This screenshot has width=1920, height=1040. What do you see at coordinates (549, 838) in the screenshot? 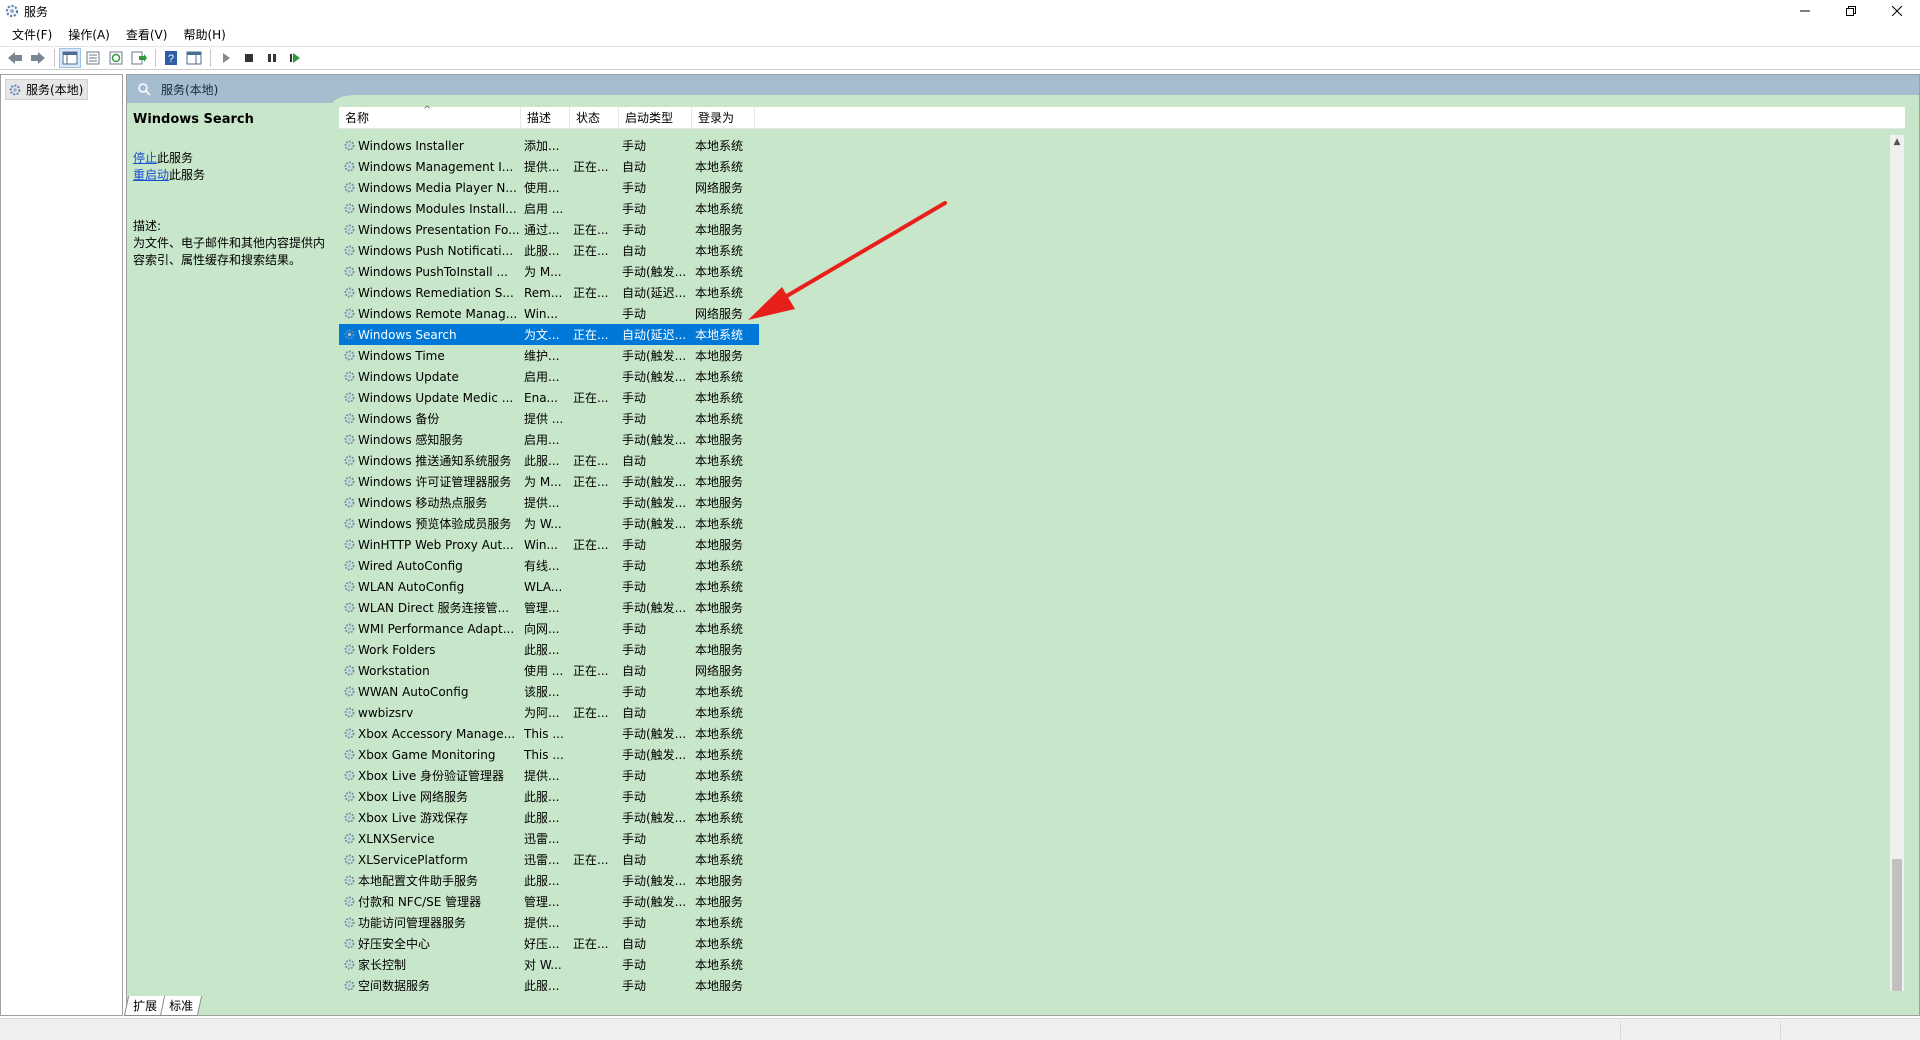
I see `table-row: XLNXService 迅雷... 手动 本地系统` at bounding box center [549, 838].